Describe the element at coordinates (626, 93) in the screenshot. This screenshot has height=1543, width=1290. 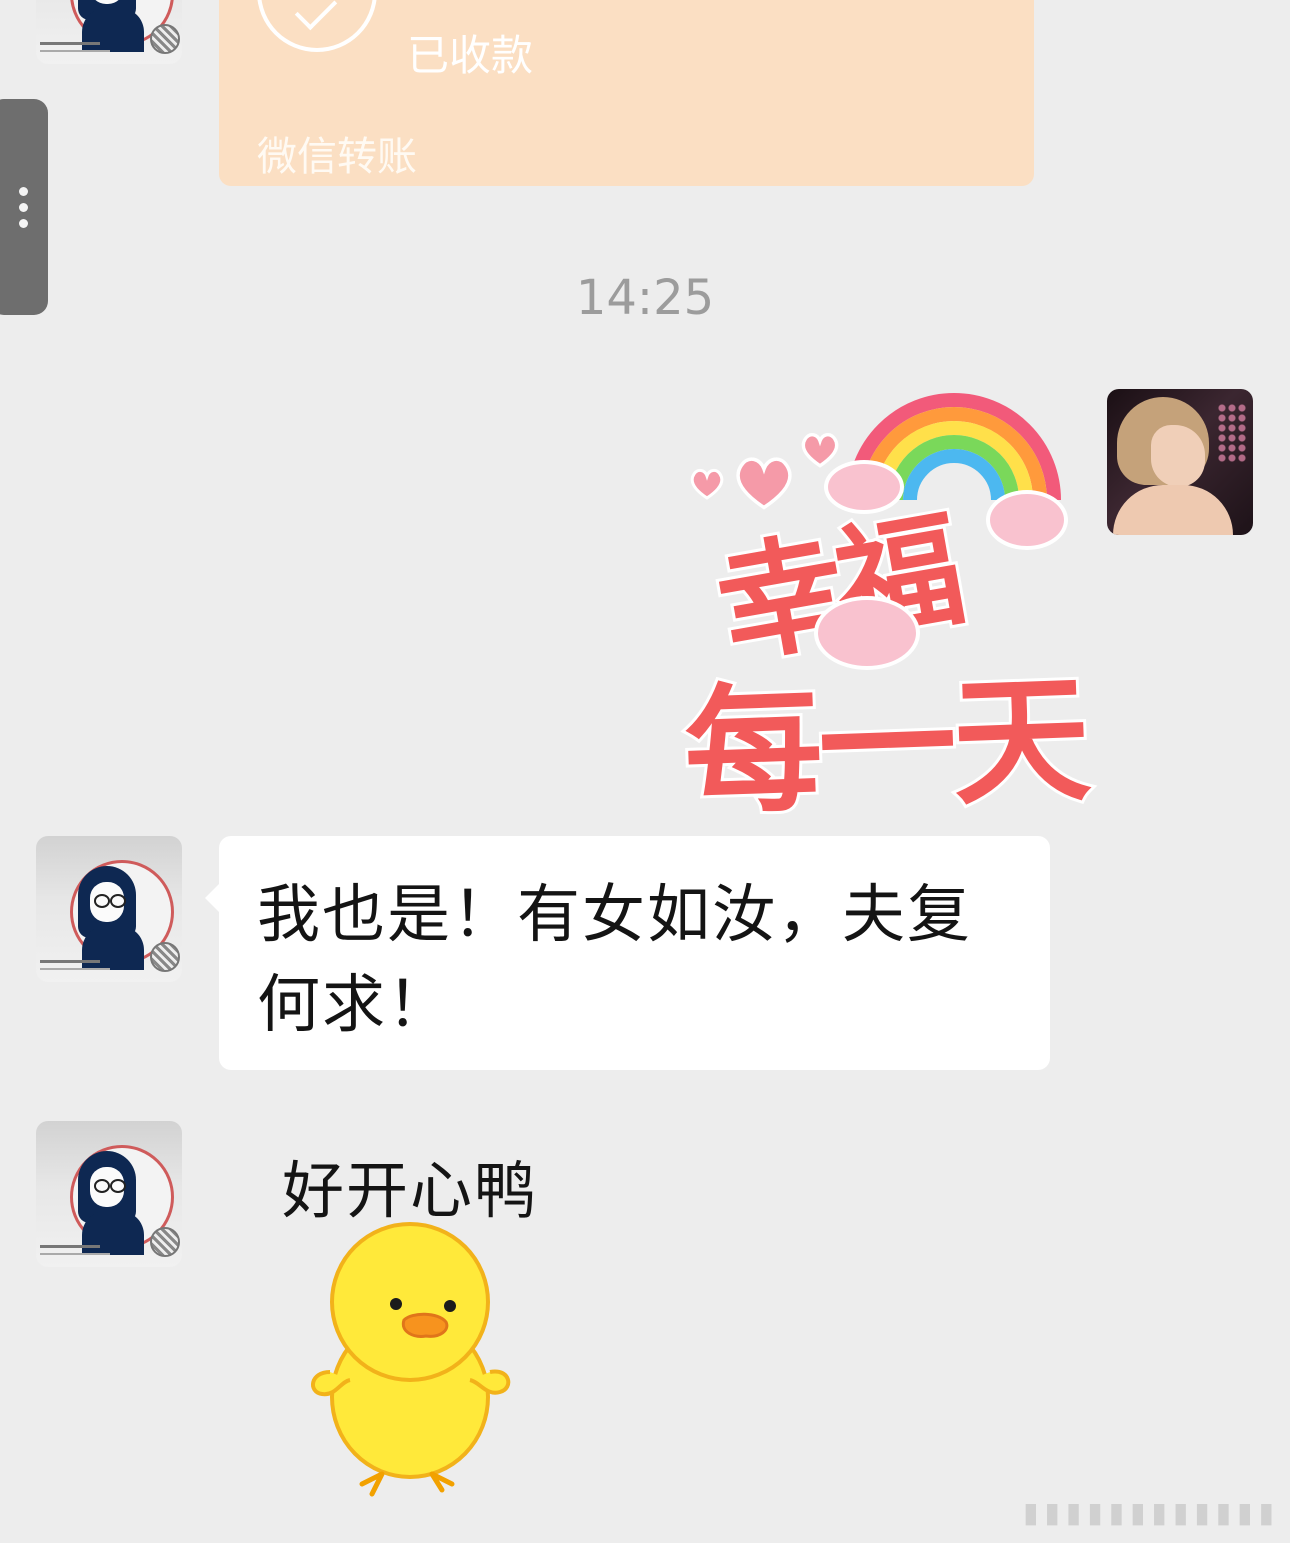
I see `wechat-transfer-card: 已收款 微信转账` at that location.